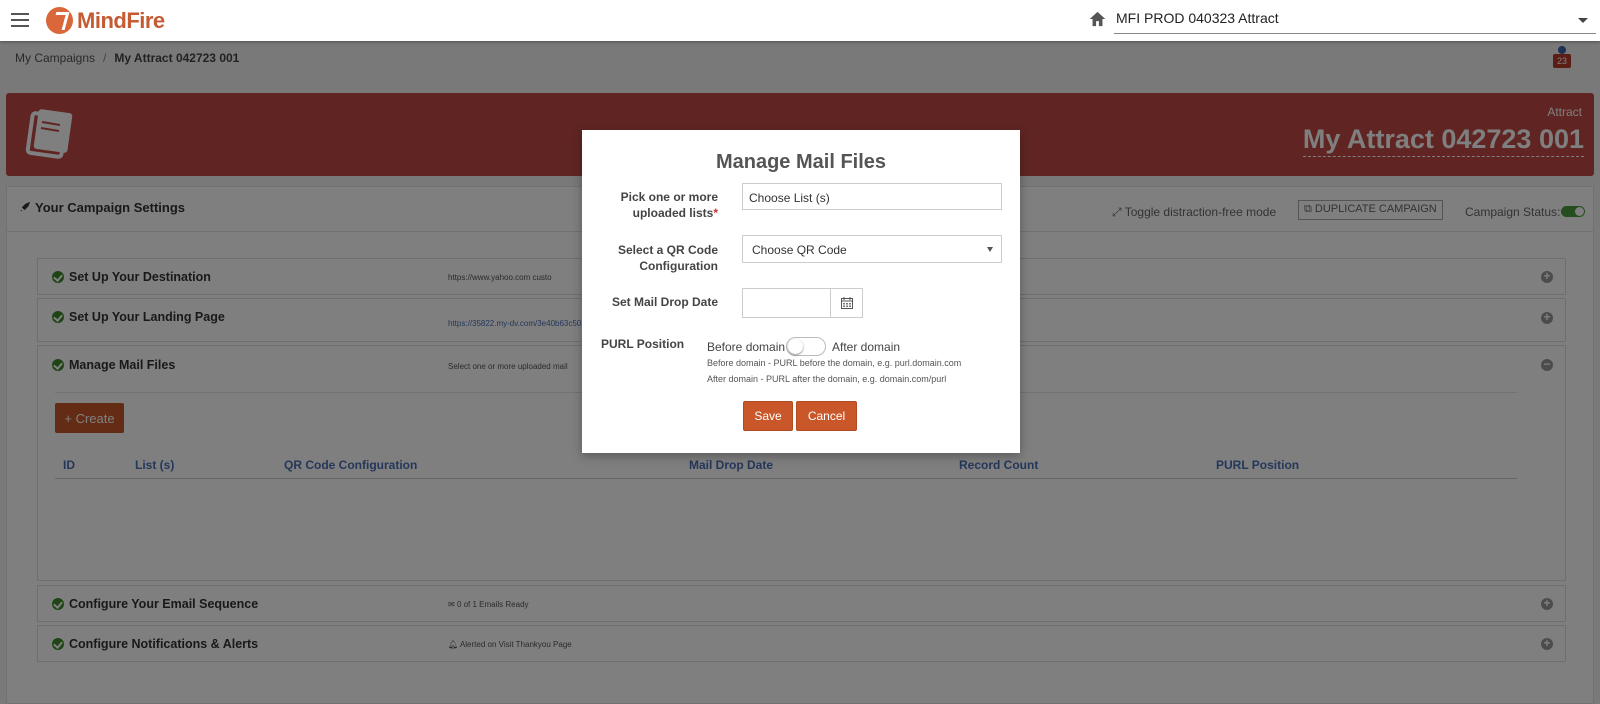 The width and height of the screenshot is (1600, 704). Describe the element at coordinates (669, 197) in the screenshot. I see `lists-label-line1: Pick one or more` at that location.